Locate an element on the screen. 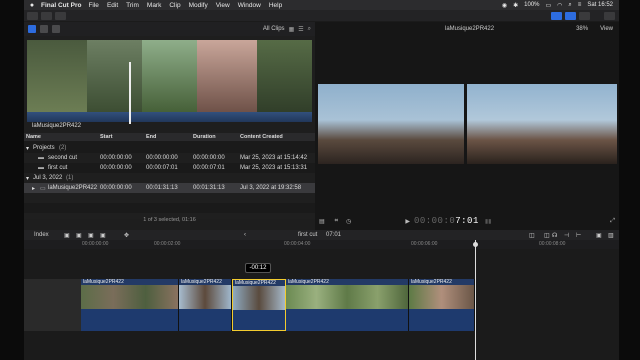  zoom-dropdown: 38% is located at coordinates (582, 29).